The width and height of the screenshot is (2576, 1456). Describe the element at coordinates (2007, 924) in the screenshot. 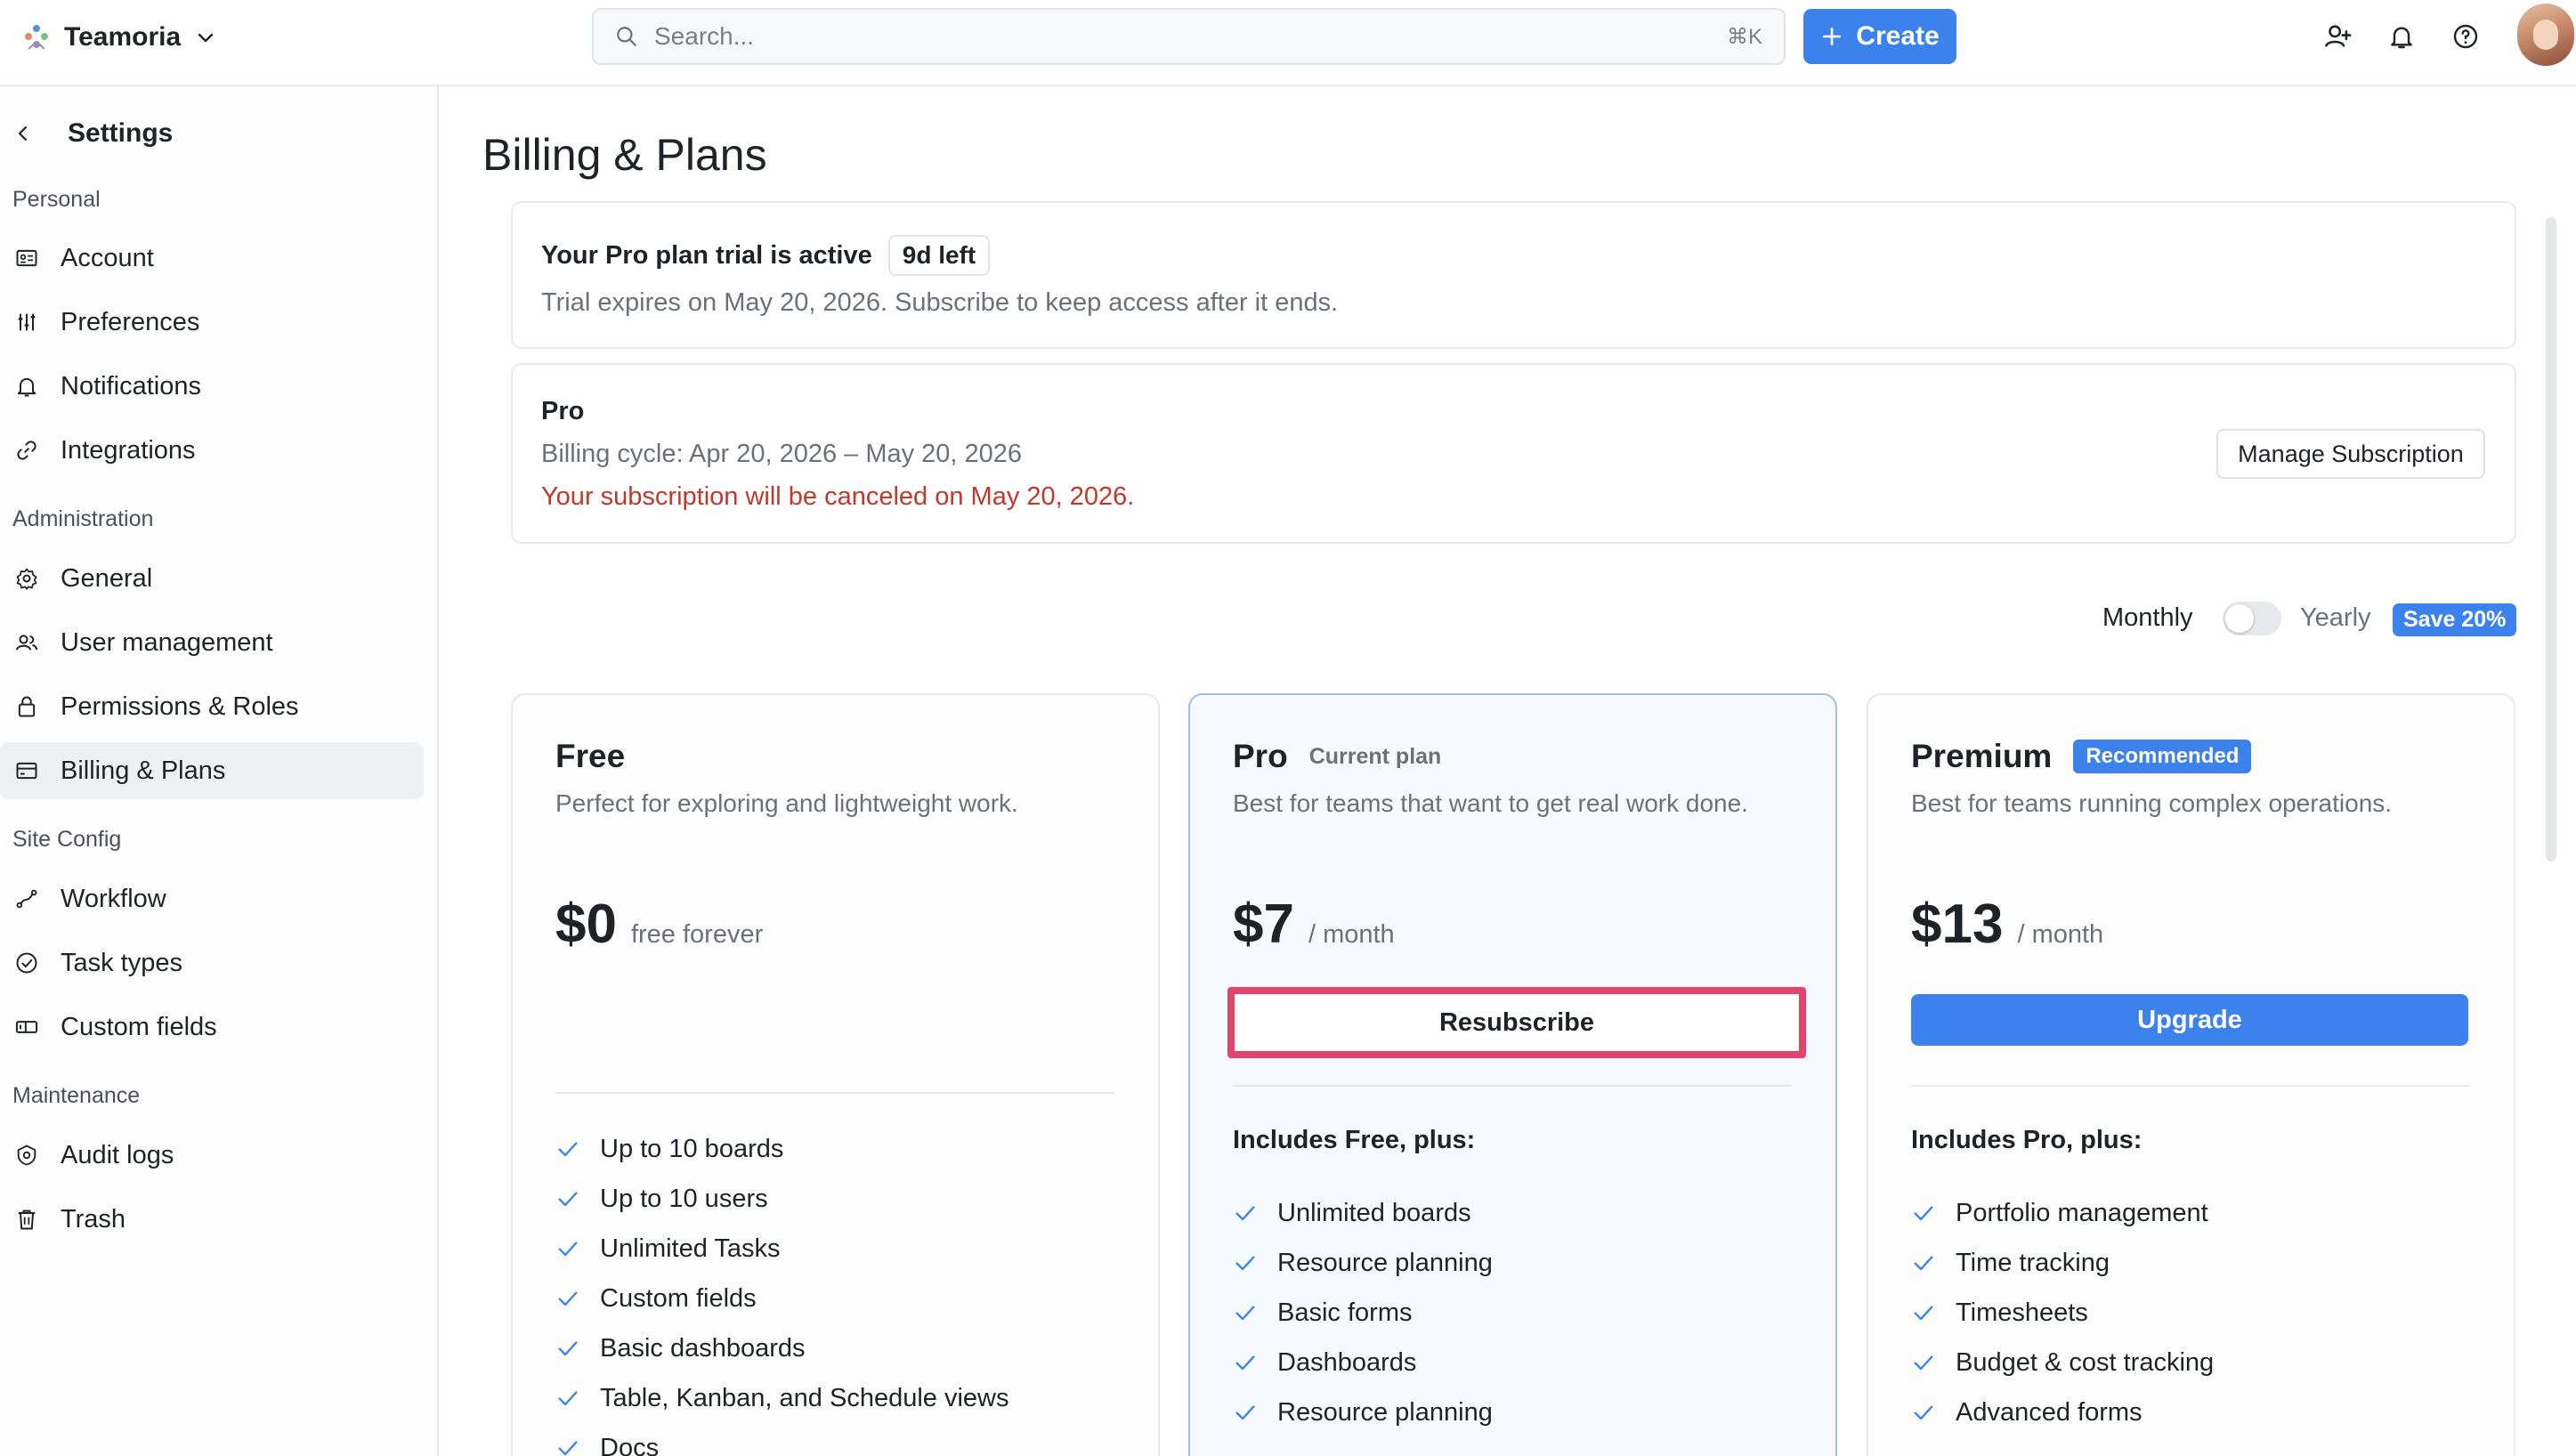

I see `plan-price: $13 / month` at that location.